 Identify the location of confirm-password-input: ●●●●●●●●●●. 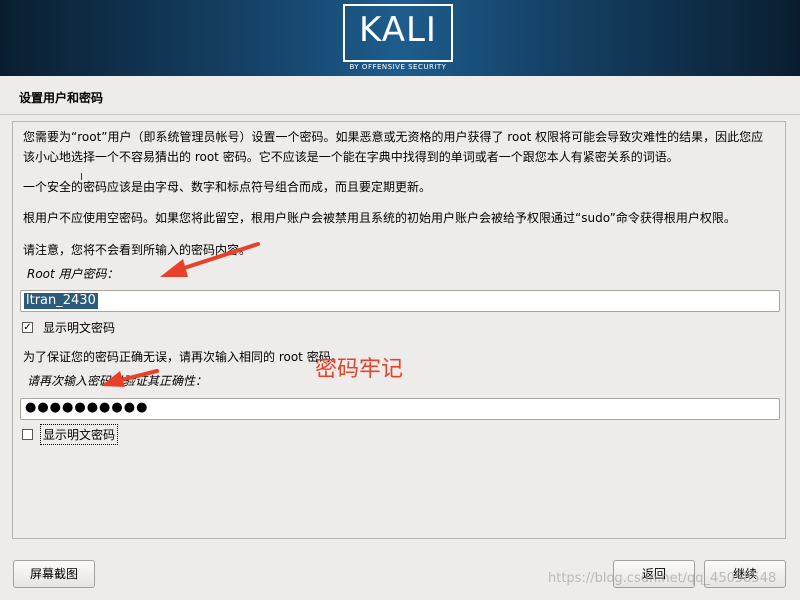
(400, 409).